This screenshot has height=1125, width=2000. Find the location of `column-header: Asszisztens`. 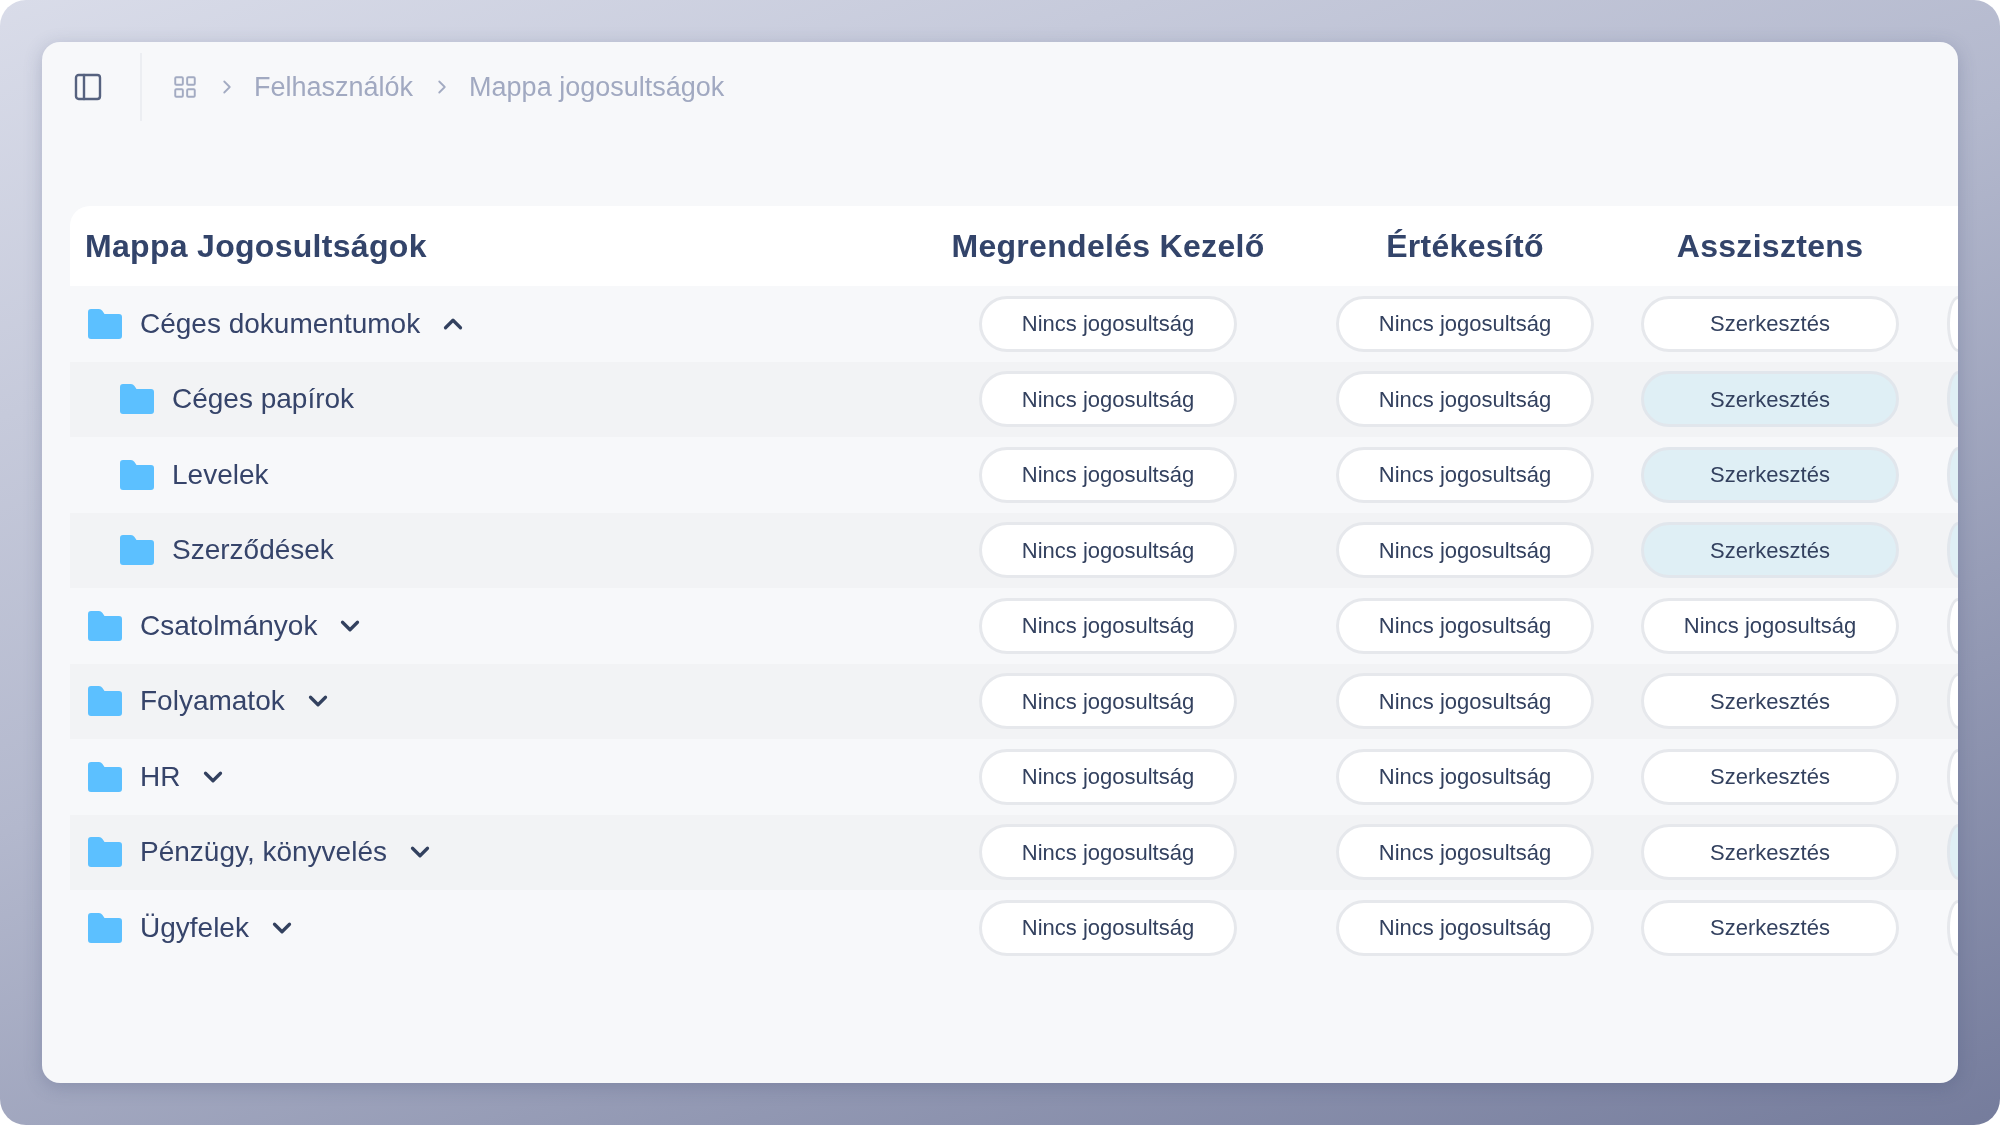

column-header: Asszisztens is located at coordinates (1770, 246).